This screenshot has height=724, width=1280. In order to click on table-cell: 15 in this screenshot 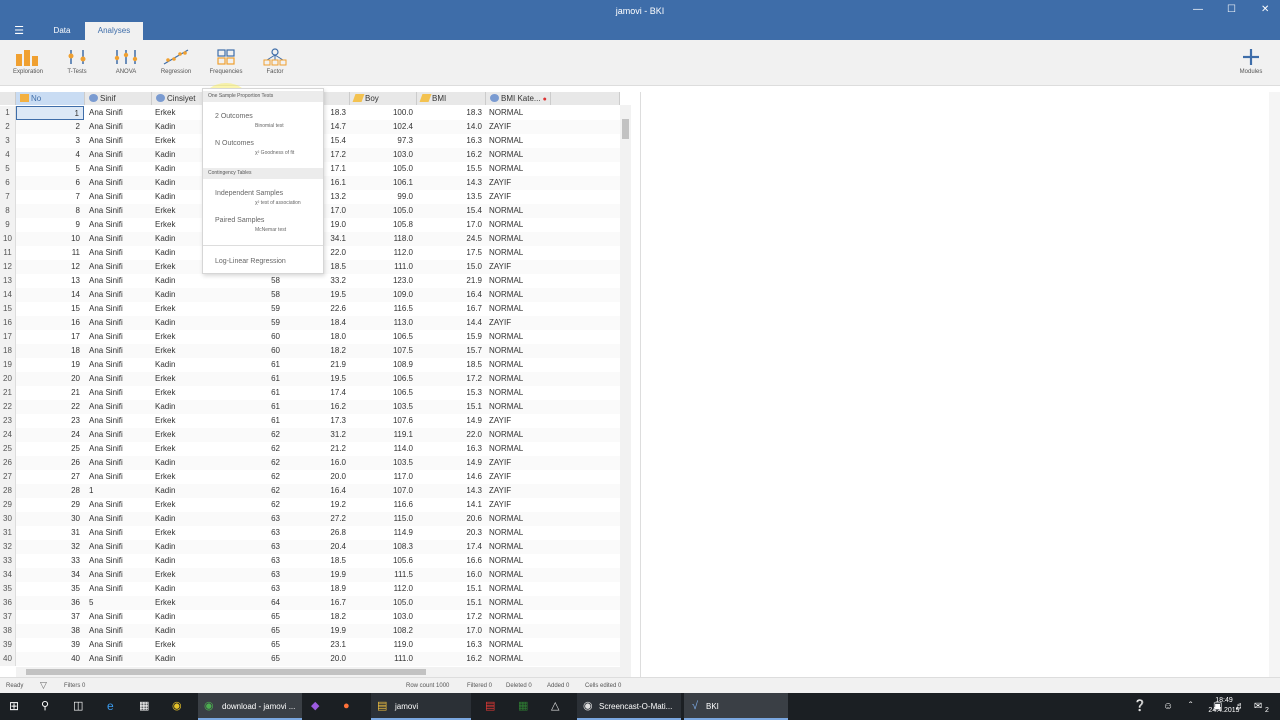, I will do `click(50, 309)`.